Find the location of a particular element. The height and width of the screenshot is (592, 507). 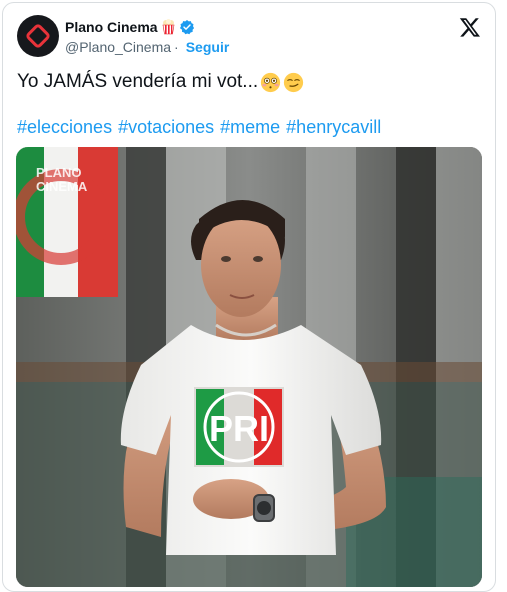

display-name: Plano Cinema is located at coordinates (111, 27).